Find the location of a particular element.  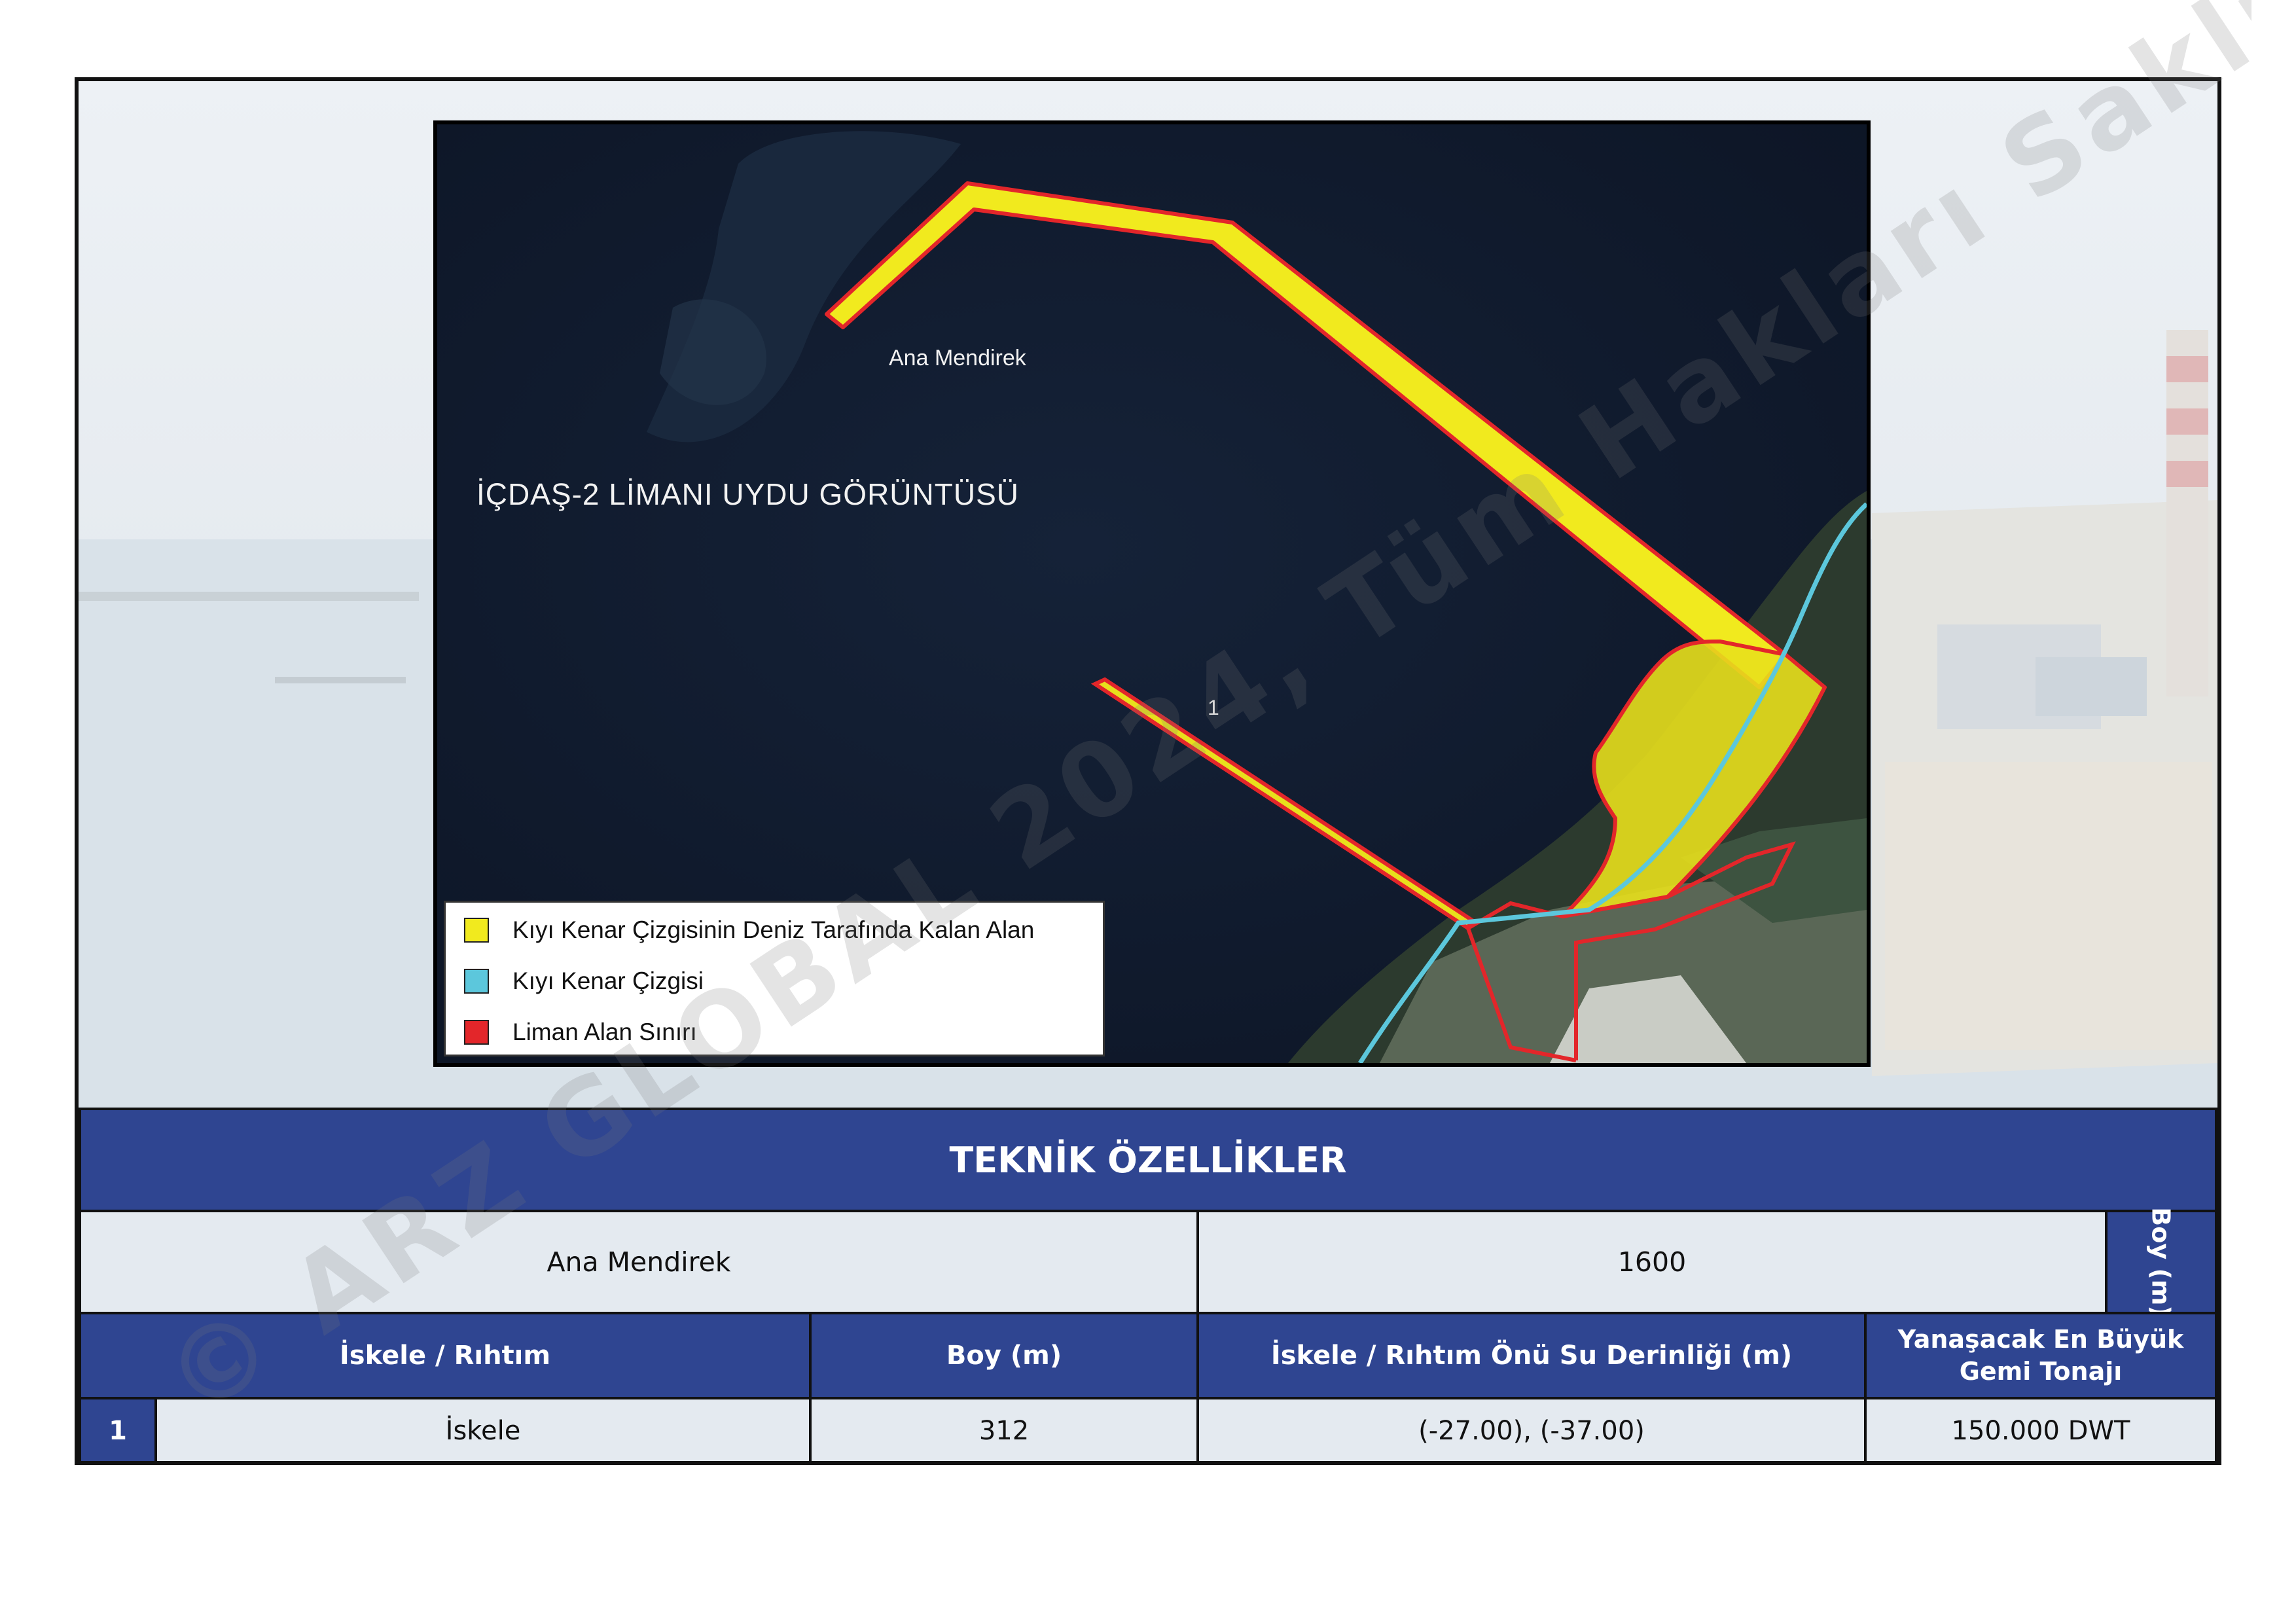

row-tonnage: 150.000 DWT is located at coordinates (2040, 1429).